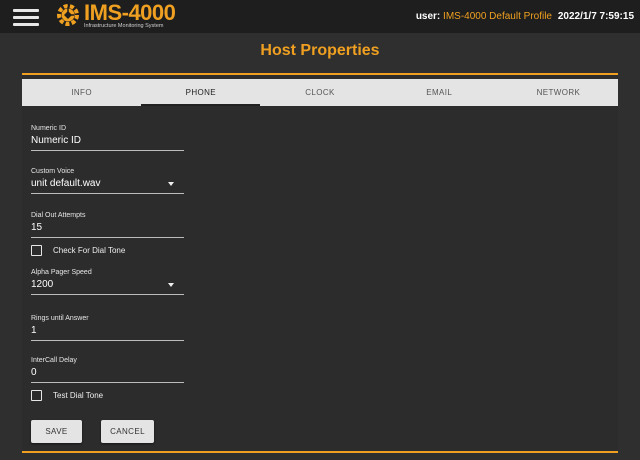 The width and height of the screenshot is (640, 460). Describe the element at coordinates (107, 186) in the screenshot. I see `custom-voice-select: unit default.wav` at that location.